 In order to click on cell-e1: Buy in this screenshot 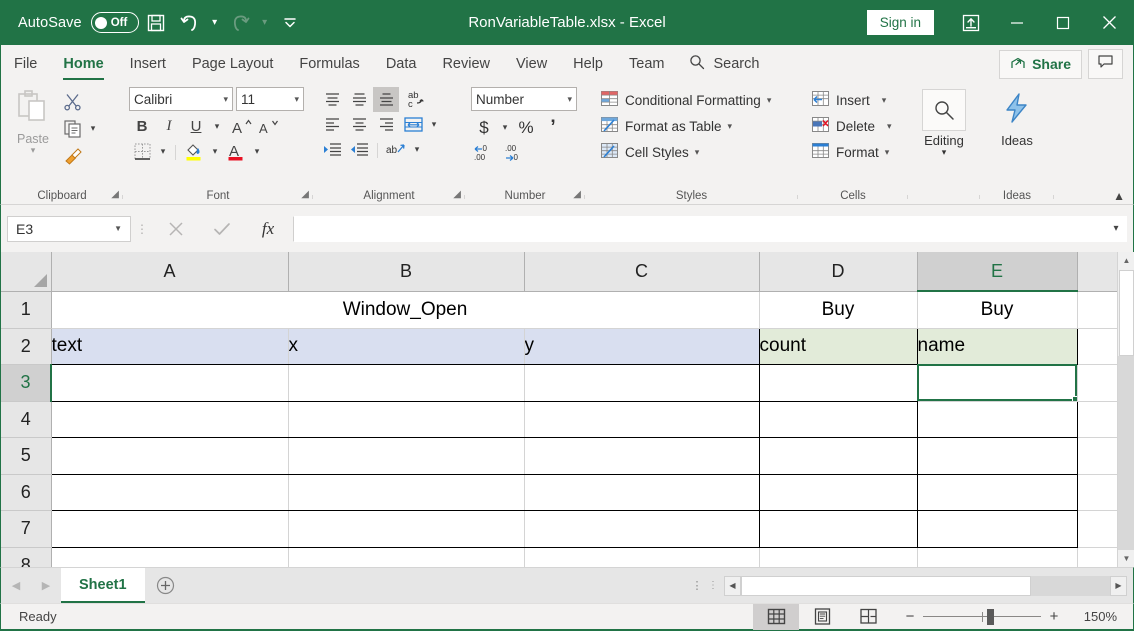, I will do `click(997, 310)`.